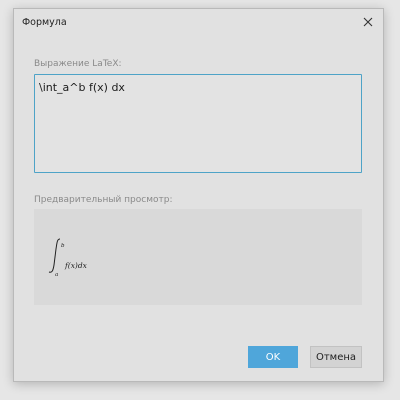 This screenshot has height=400, width=400. I want to click on title-bar: Формула, so click(198, 22).